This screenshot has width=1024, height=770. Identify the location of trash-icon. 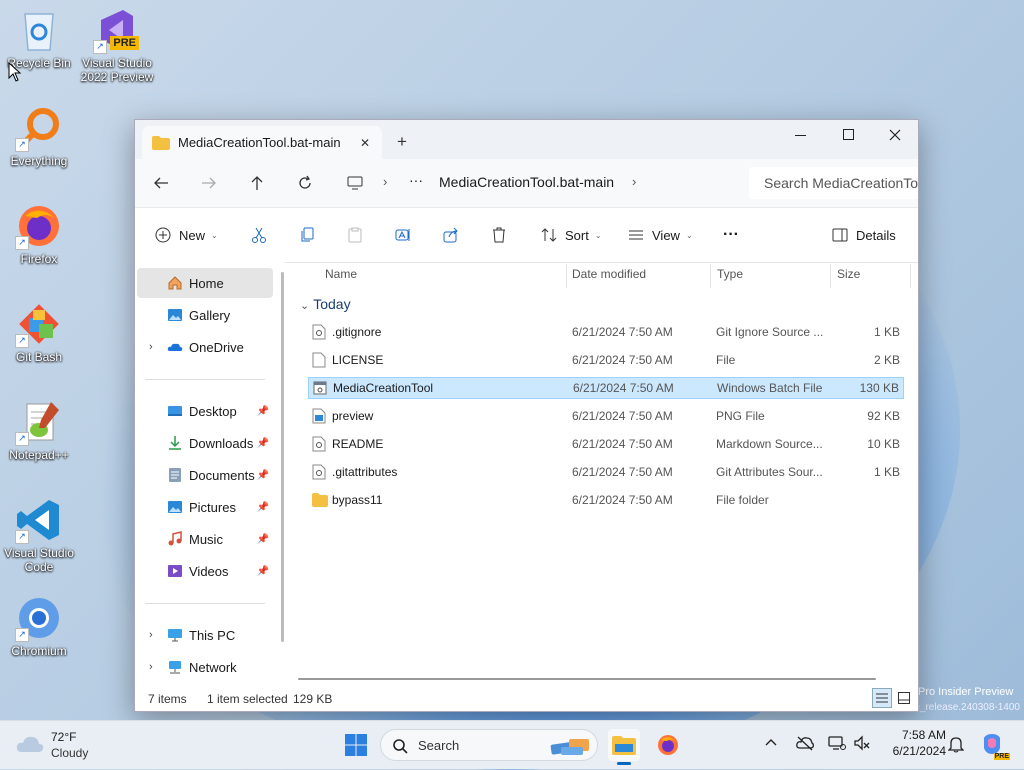
(499, 235).